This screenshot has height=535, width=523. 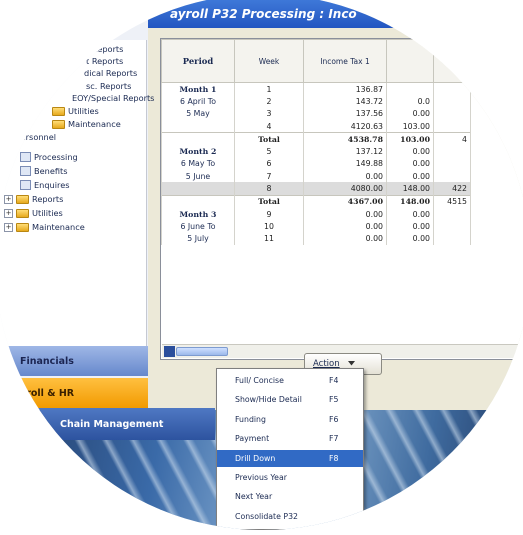 I want to click on nav-financials: Financials, so click(x=74, y=361).